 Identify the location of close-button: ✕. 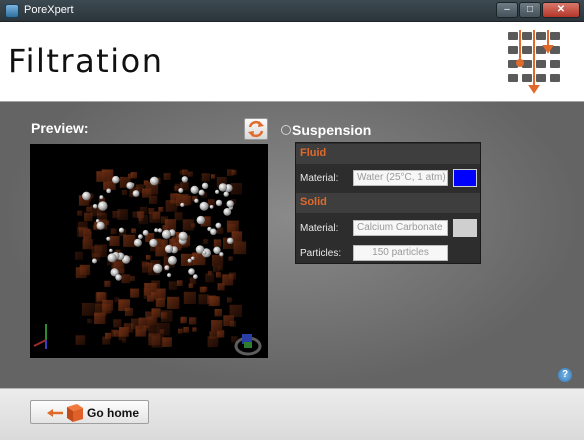
(561, 10).